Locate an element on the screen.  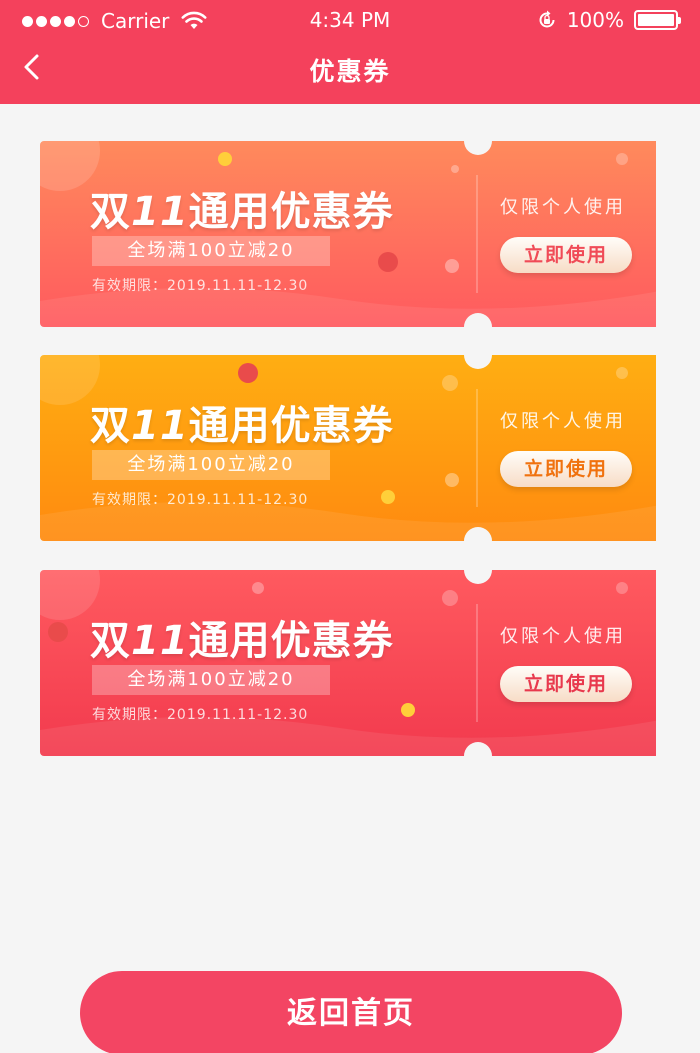
battery-icon is located at coordinates (657, 20).